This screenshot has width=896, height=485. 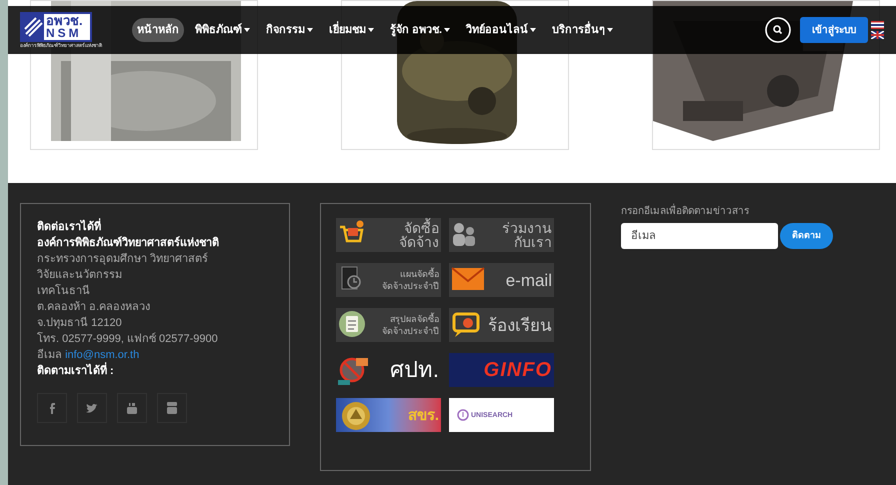 What do you see at coordinates (80, 275) in the screenshot?
I see `address-line: วิจัยและนวัตกรรม` at bounding box center [80, 275].